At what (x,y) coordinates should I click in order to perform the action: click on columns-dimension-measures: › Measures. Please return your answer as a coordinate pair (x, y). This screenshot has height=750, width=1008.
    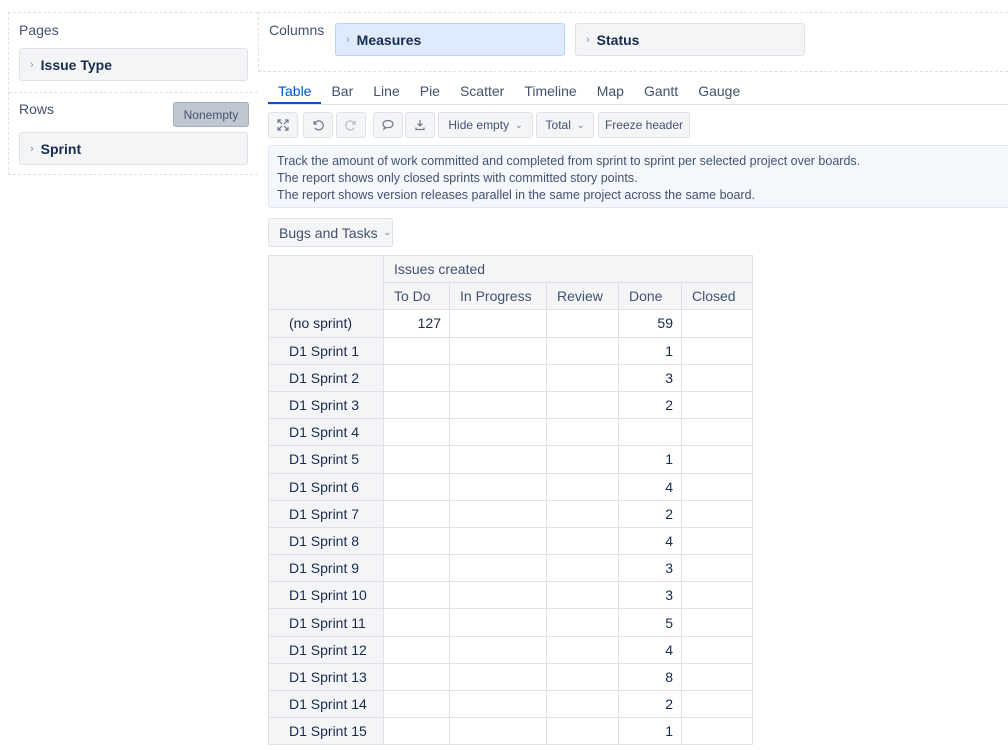
    Looking at the image, I should click on (450, 39).